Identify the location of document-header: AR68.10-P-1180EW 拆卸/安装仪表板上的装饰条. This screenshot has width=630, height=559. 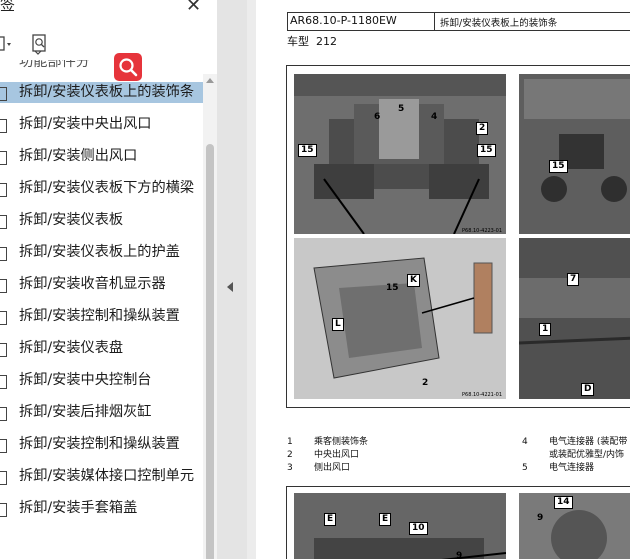
(458, 21).